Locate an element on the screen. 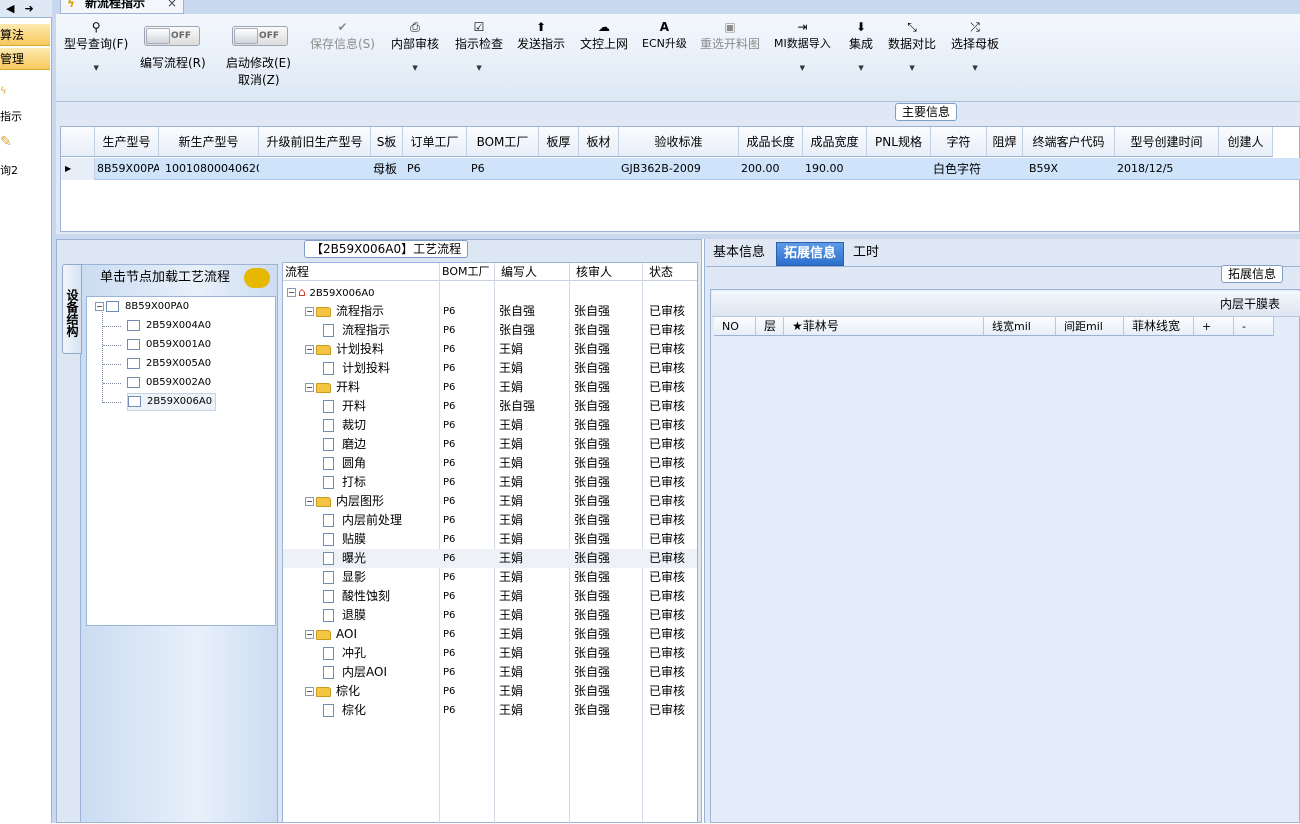 Image resolution: width=1300 pixels, height=824 pixels. col-header: 板材 is located at coordinates (599, 142).